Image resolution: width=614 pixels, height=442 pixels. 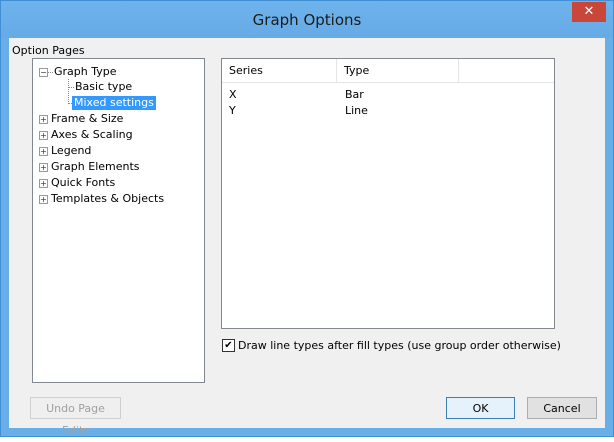 What do you see at coordinates (103, 87) in the screenshot?
I see `tree-item-basic-type: Basic type` at bounding box center [103, 87].